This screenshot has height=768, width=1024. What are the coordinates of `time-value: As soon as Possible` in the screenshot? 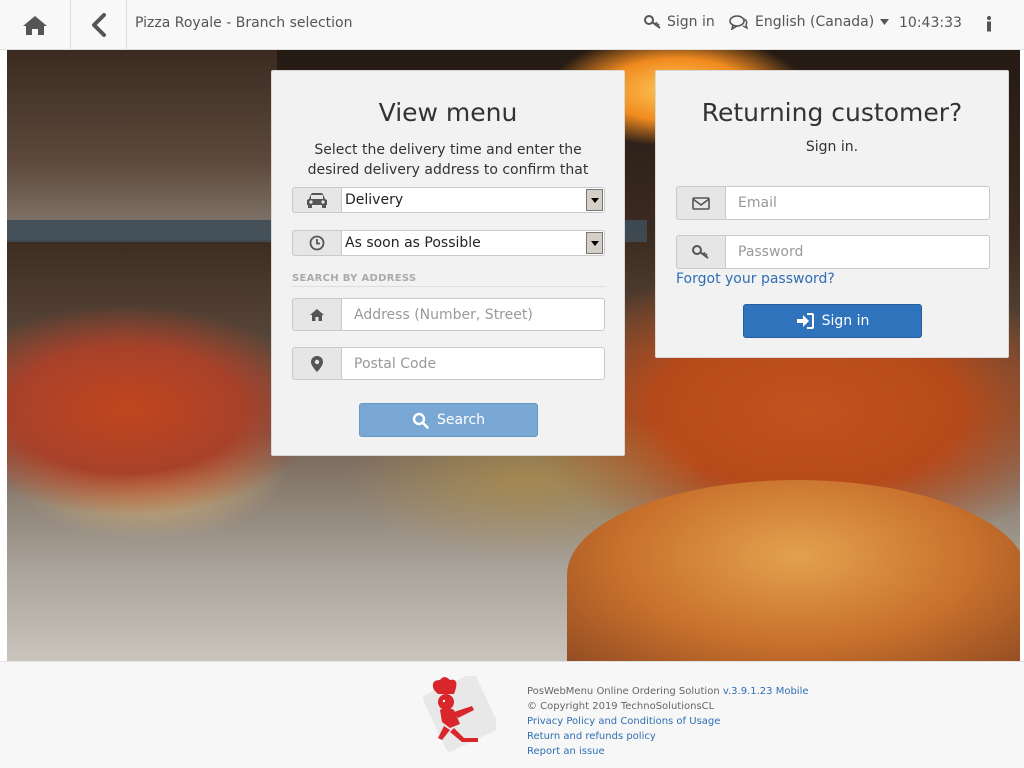 It's located at (413, 243).